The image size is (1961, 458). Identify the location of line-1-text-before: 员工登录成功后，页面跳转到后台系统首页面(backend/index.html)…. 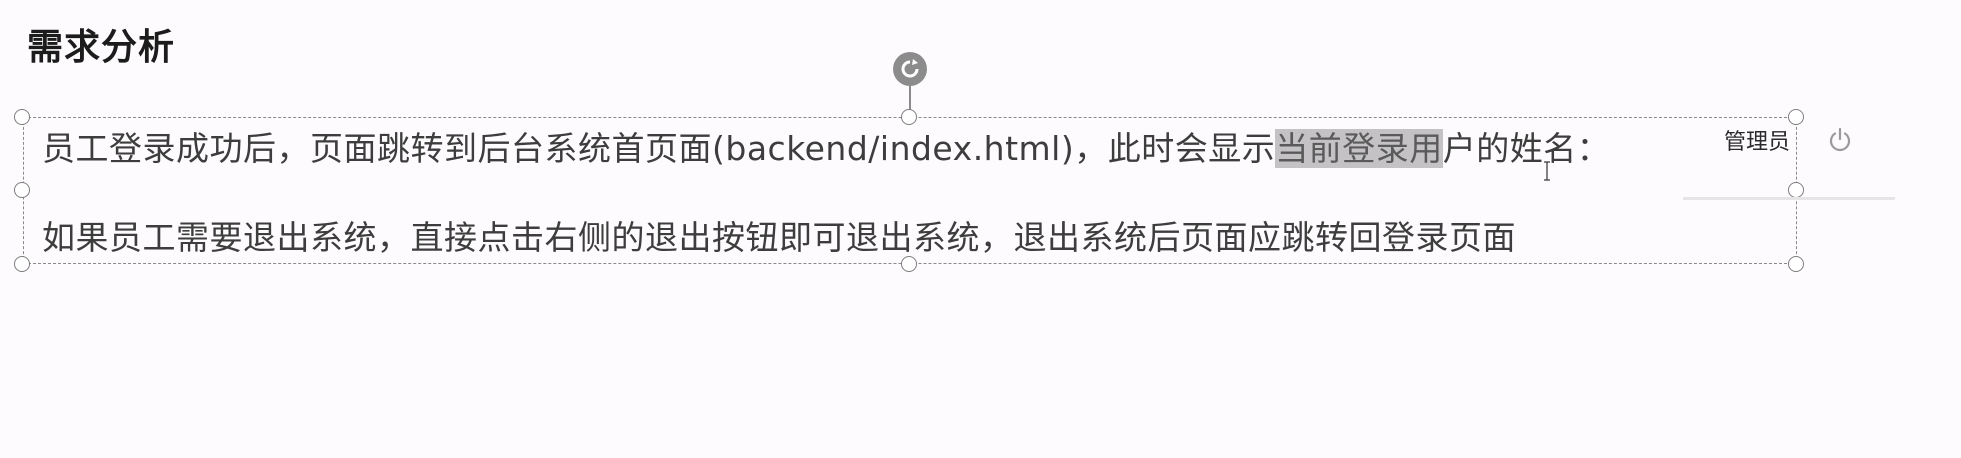
(659, 148).